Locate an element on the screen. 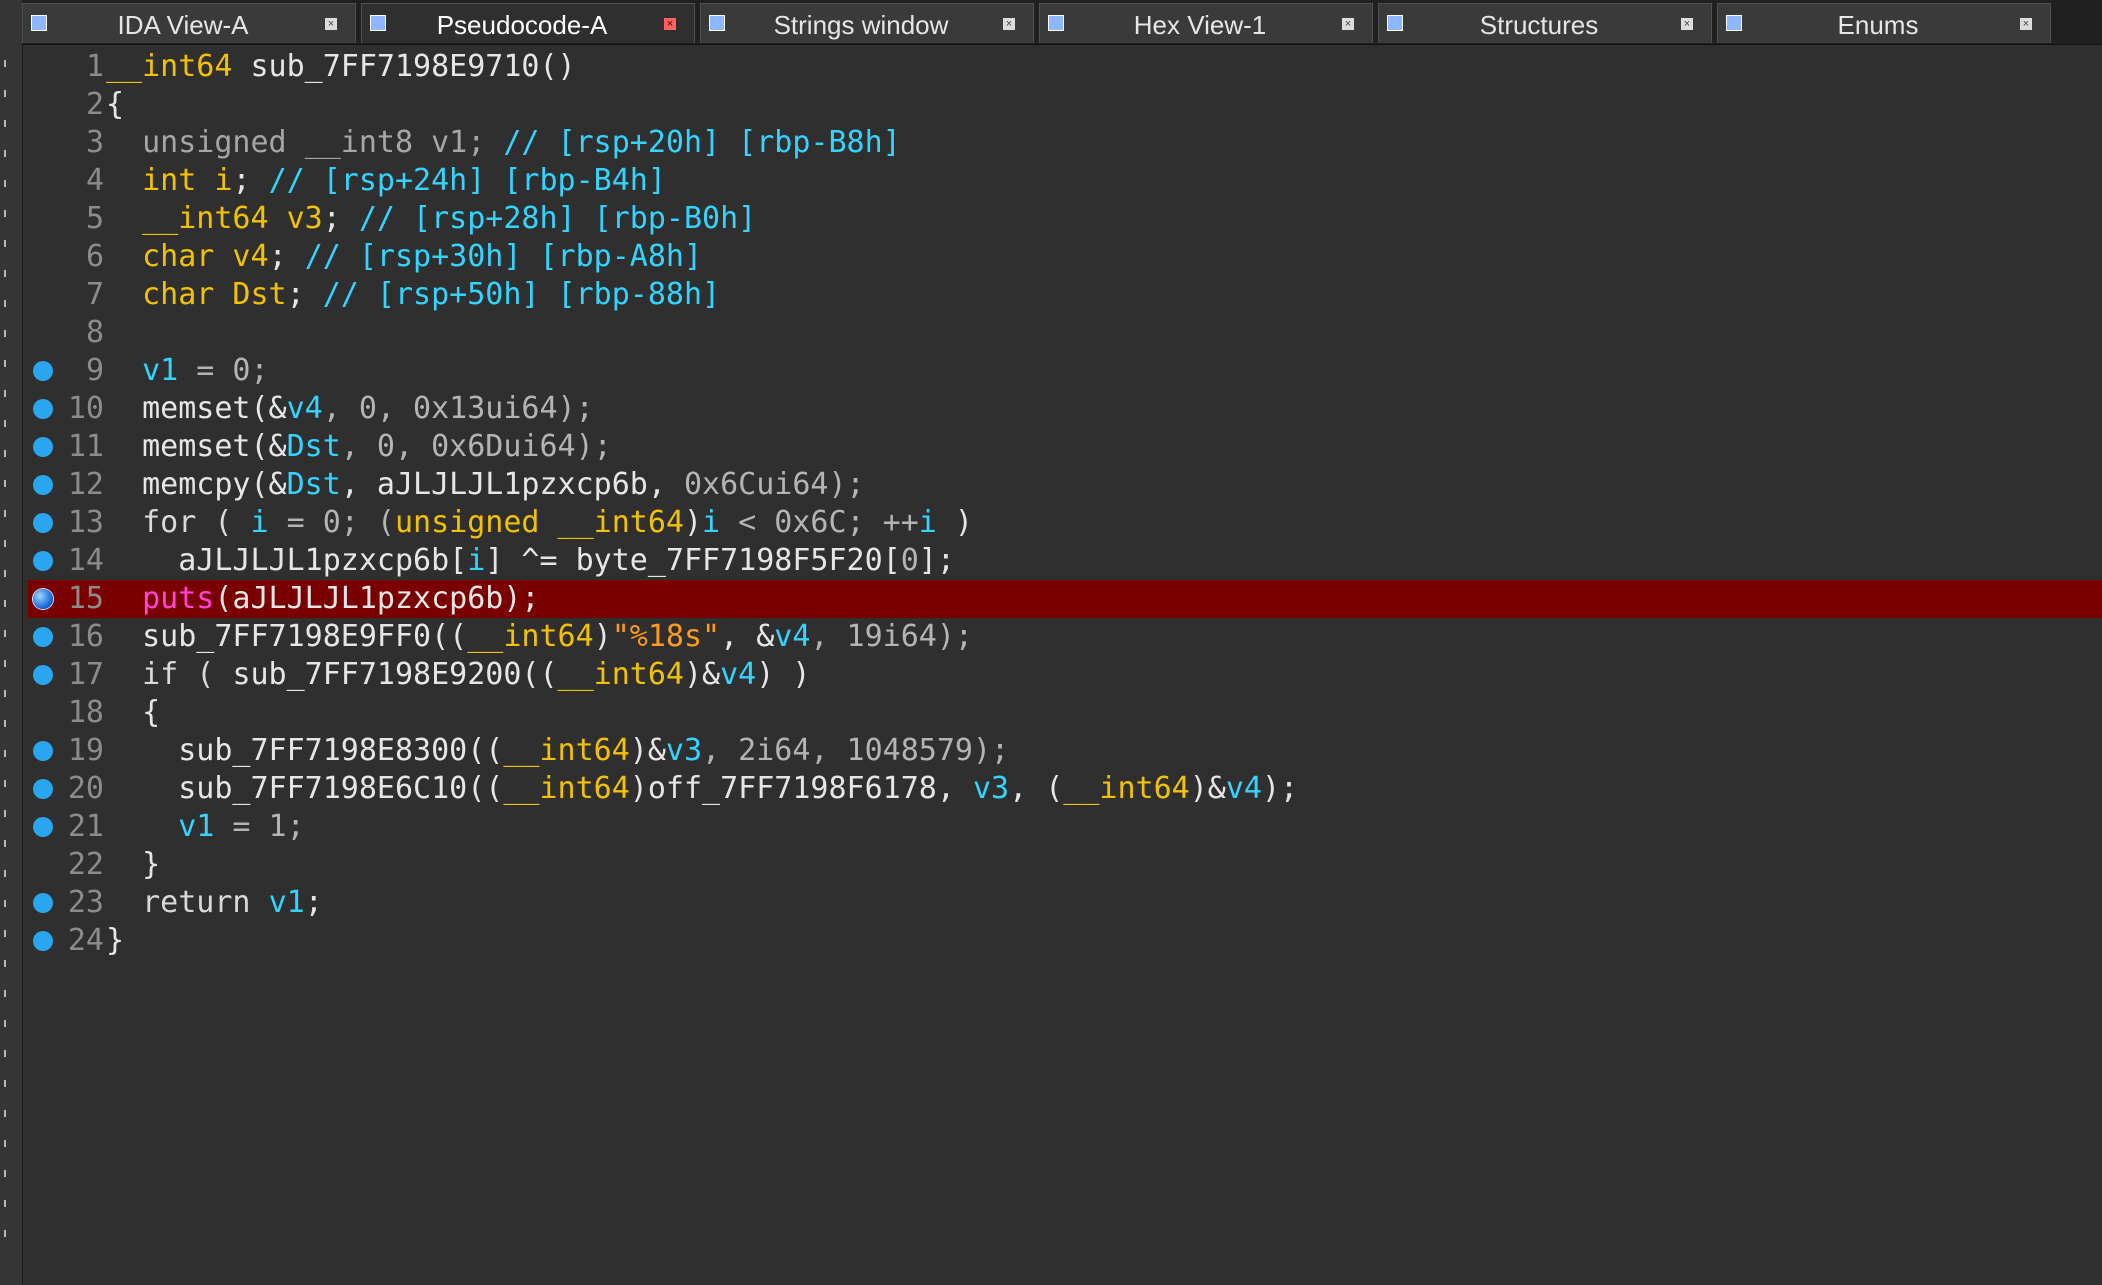 This screenshot has width=2102, height=1285. code-line: 18 { is located at coordinates (1065, 713).